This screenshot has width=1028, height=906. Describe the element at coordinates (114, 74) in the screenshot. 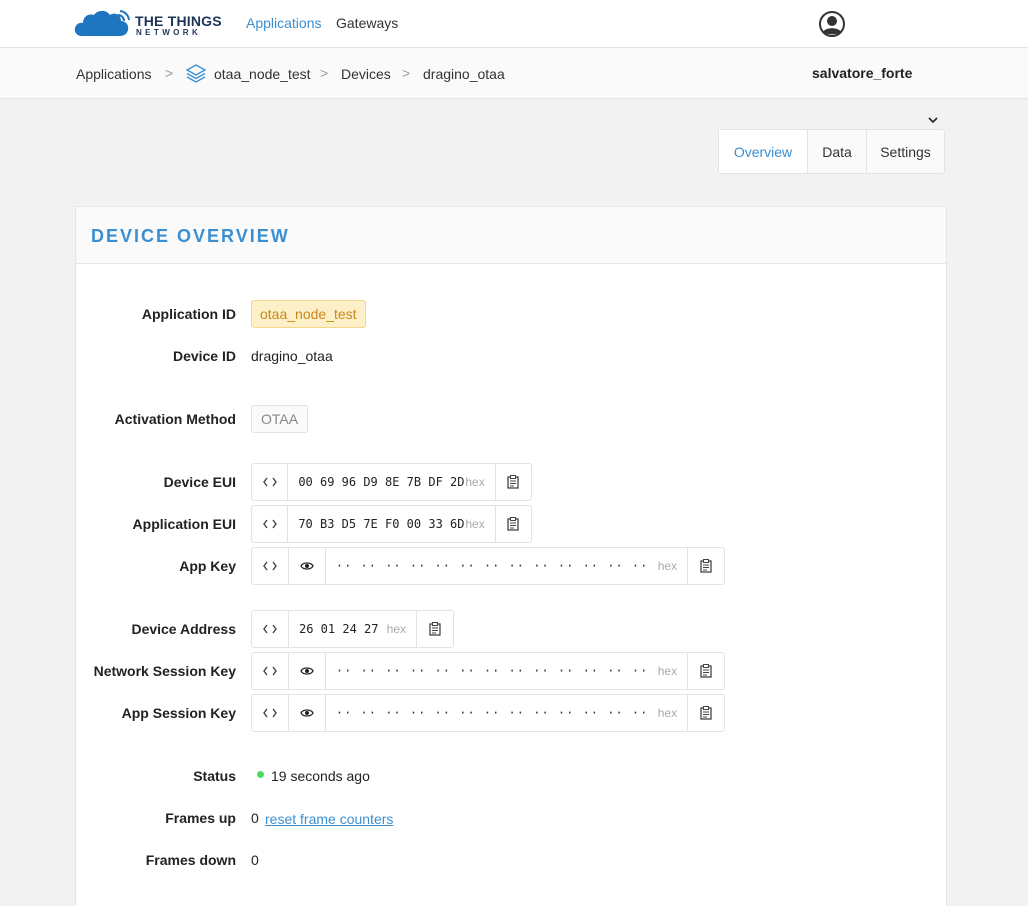

I see `breadcrumb-applications: Applications` at that location.